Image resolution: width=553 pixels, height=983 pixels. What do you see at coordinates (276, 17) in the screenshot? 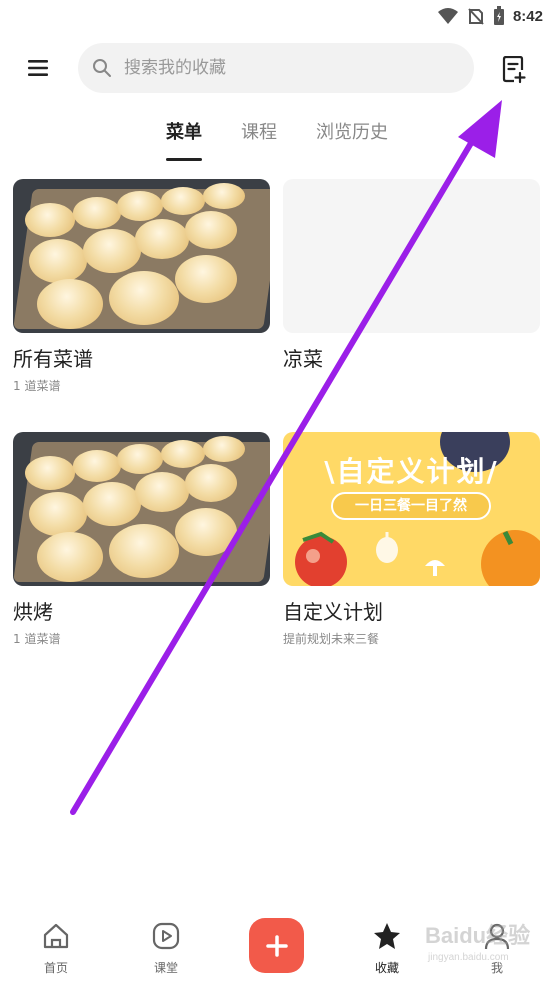
I see `status-bar: 8:42` at bounding box center [276, 17].